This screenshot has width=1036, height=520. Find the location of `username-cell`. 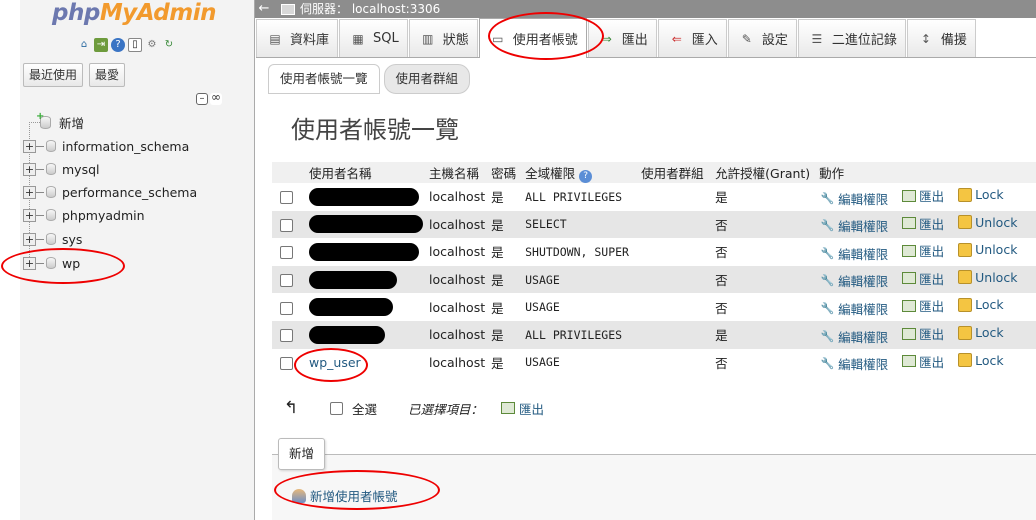

username-cell is located at coordinates (366, 252).